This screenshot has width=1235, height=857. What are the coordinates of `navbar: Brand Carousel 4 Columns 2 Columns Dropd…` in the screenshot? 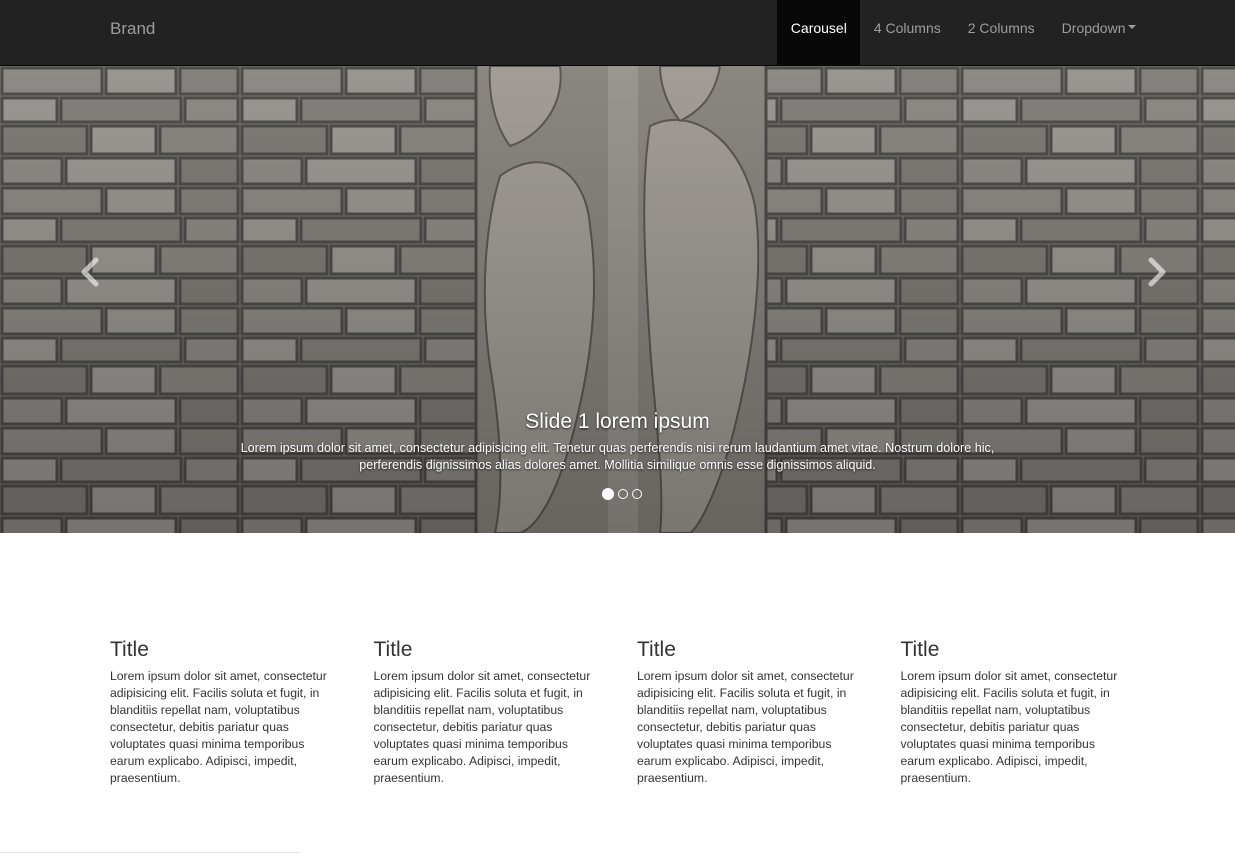 It's located at (617, 33).